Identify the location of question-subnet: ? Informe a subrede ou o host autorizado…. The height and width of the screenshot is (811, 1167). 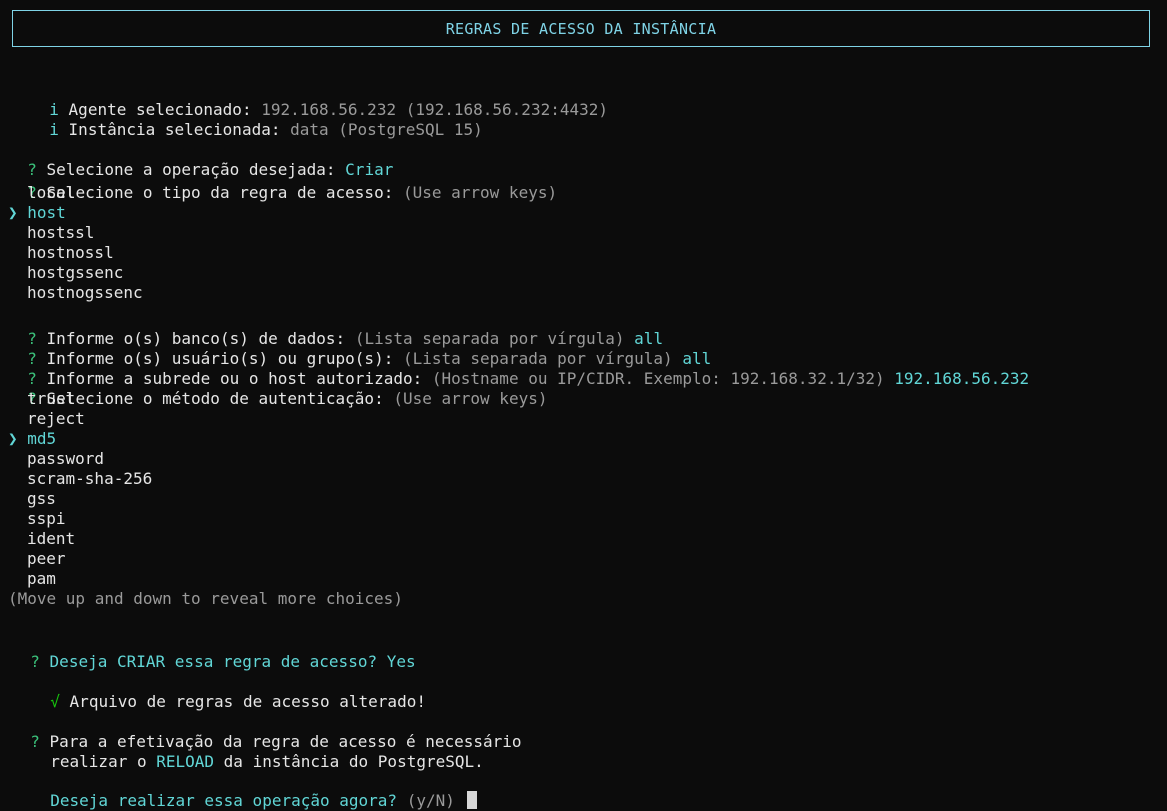
(518, 368).